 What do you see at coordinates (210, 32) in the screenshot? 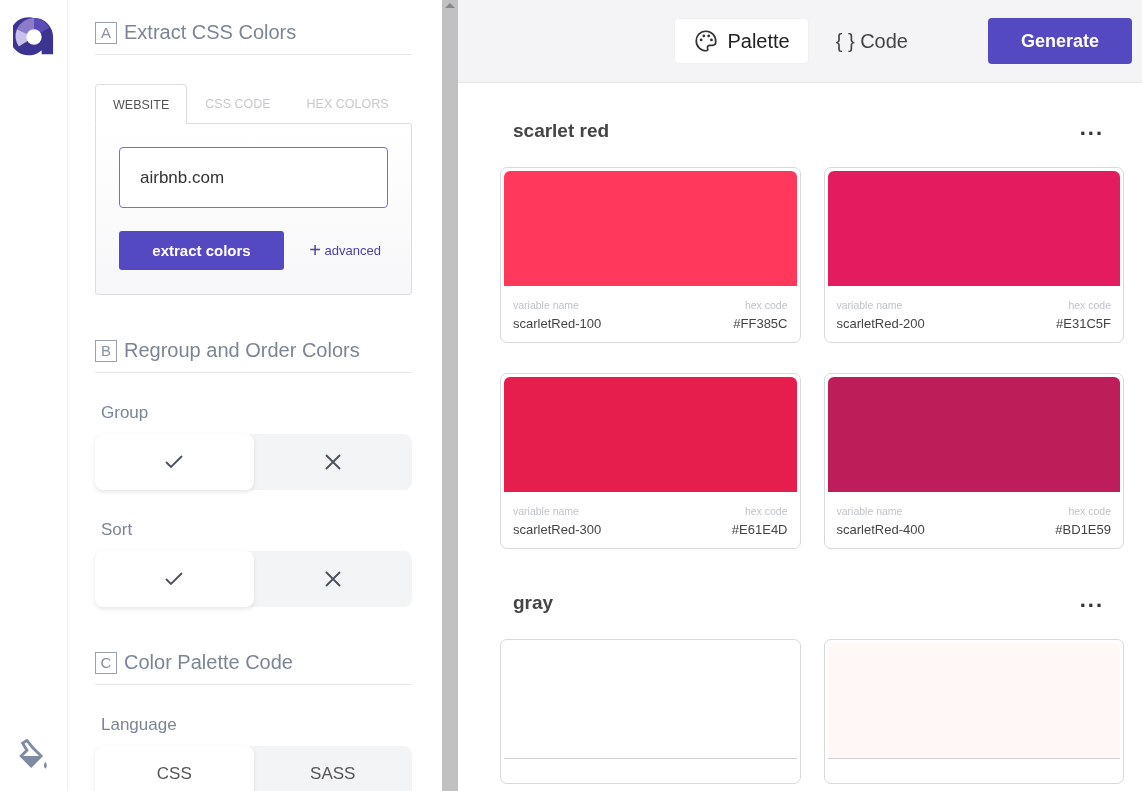
I see `section-title: Extract CSS Colors` at bounding box center [210, 32].